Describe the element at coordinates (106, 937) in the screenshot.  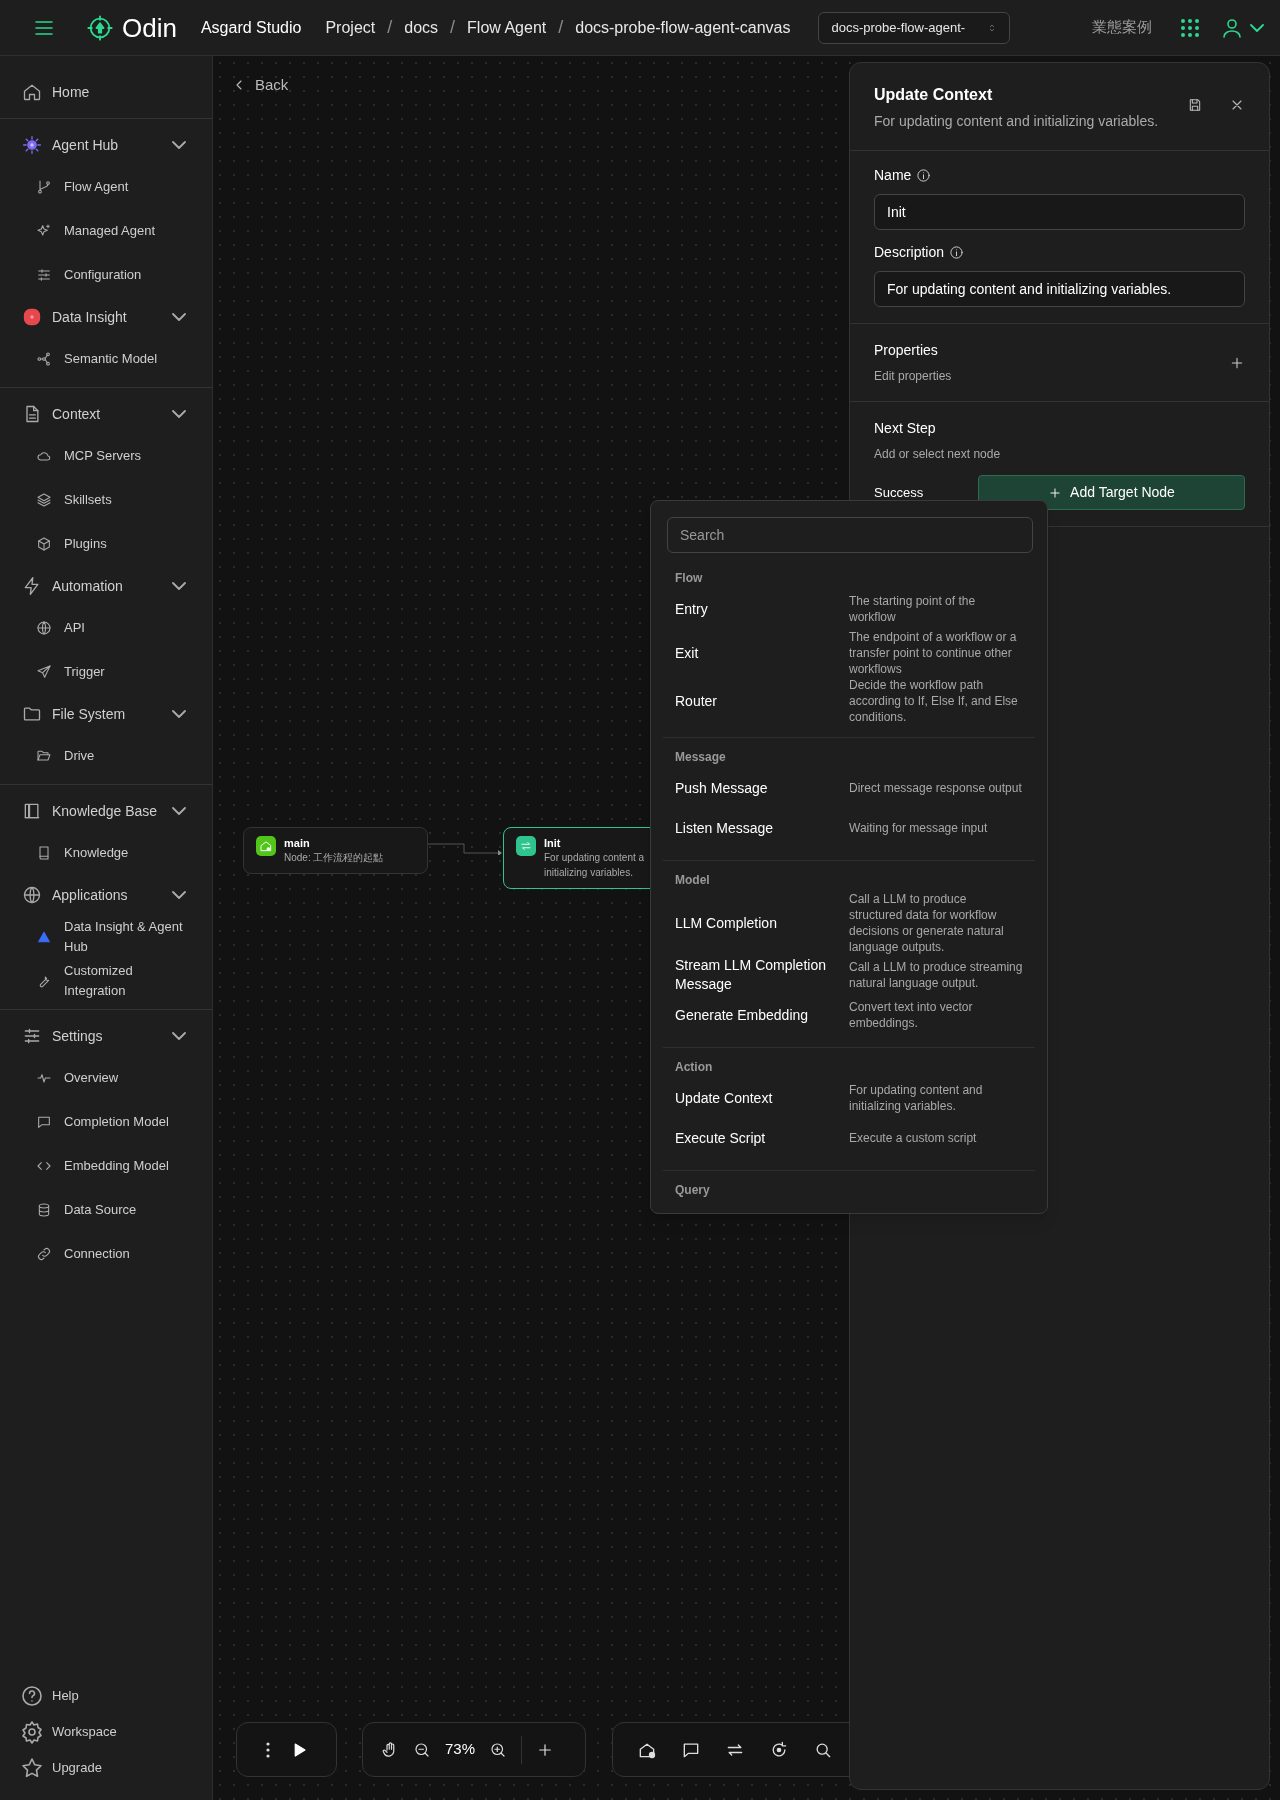
I see `sidebar-subitem: Data Insight & Agent Hub` at that location.